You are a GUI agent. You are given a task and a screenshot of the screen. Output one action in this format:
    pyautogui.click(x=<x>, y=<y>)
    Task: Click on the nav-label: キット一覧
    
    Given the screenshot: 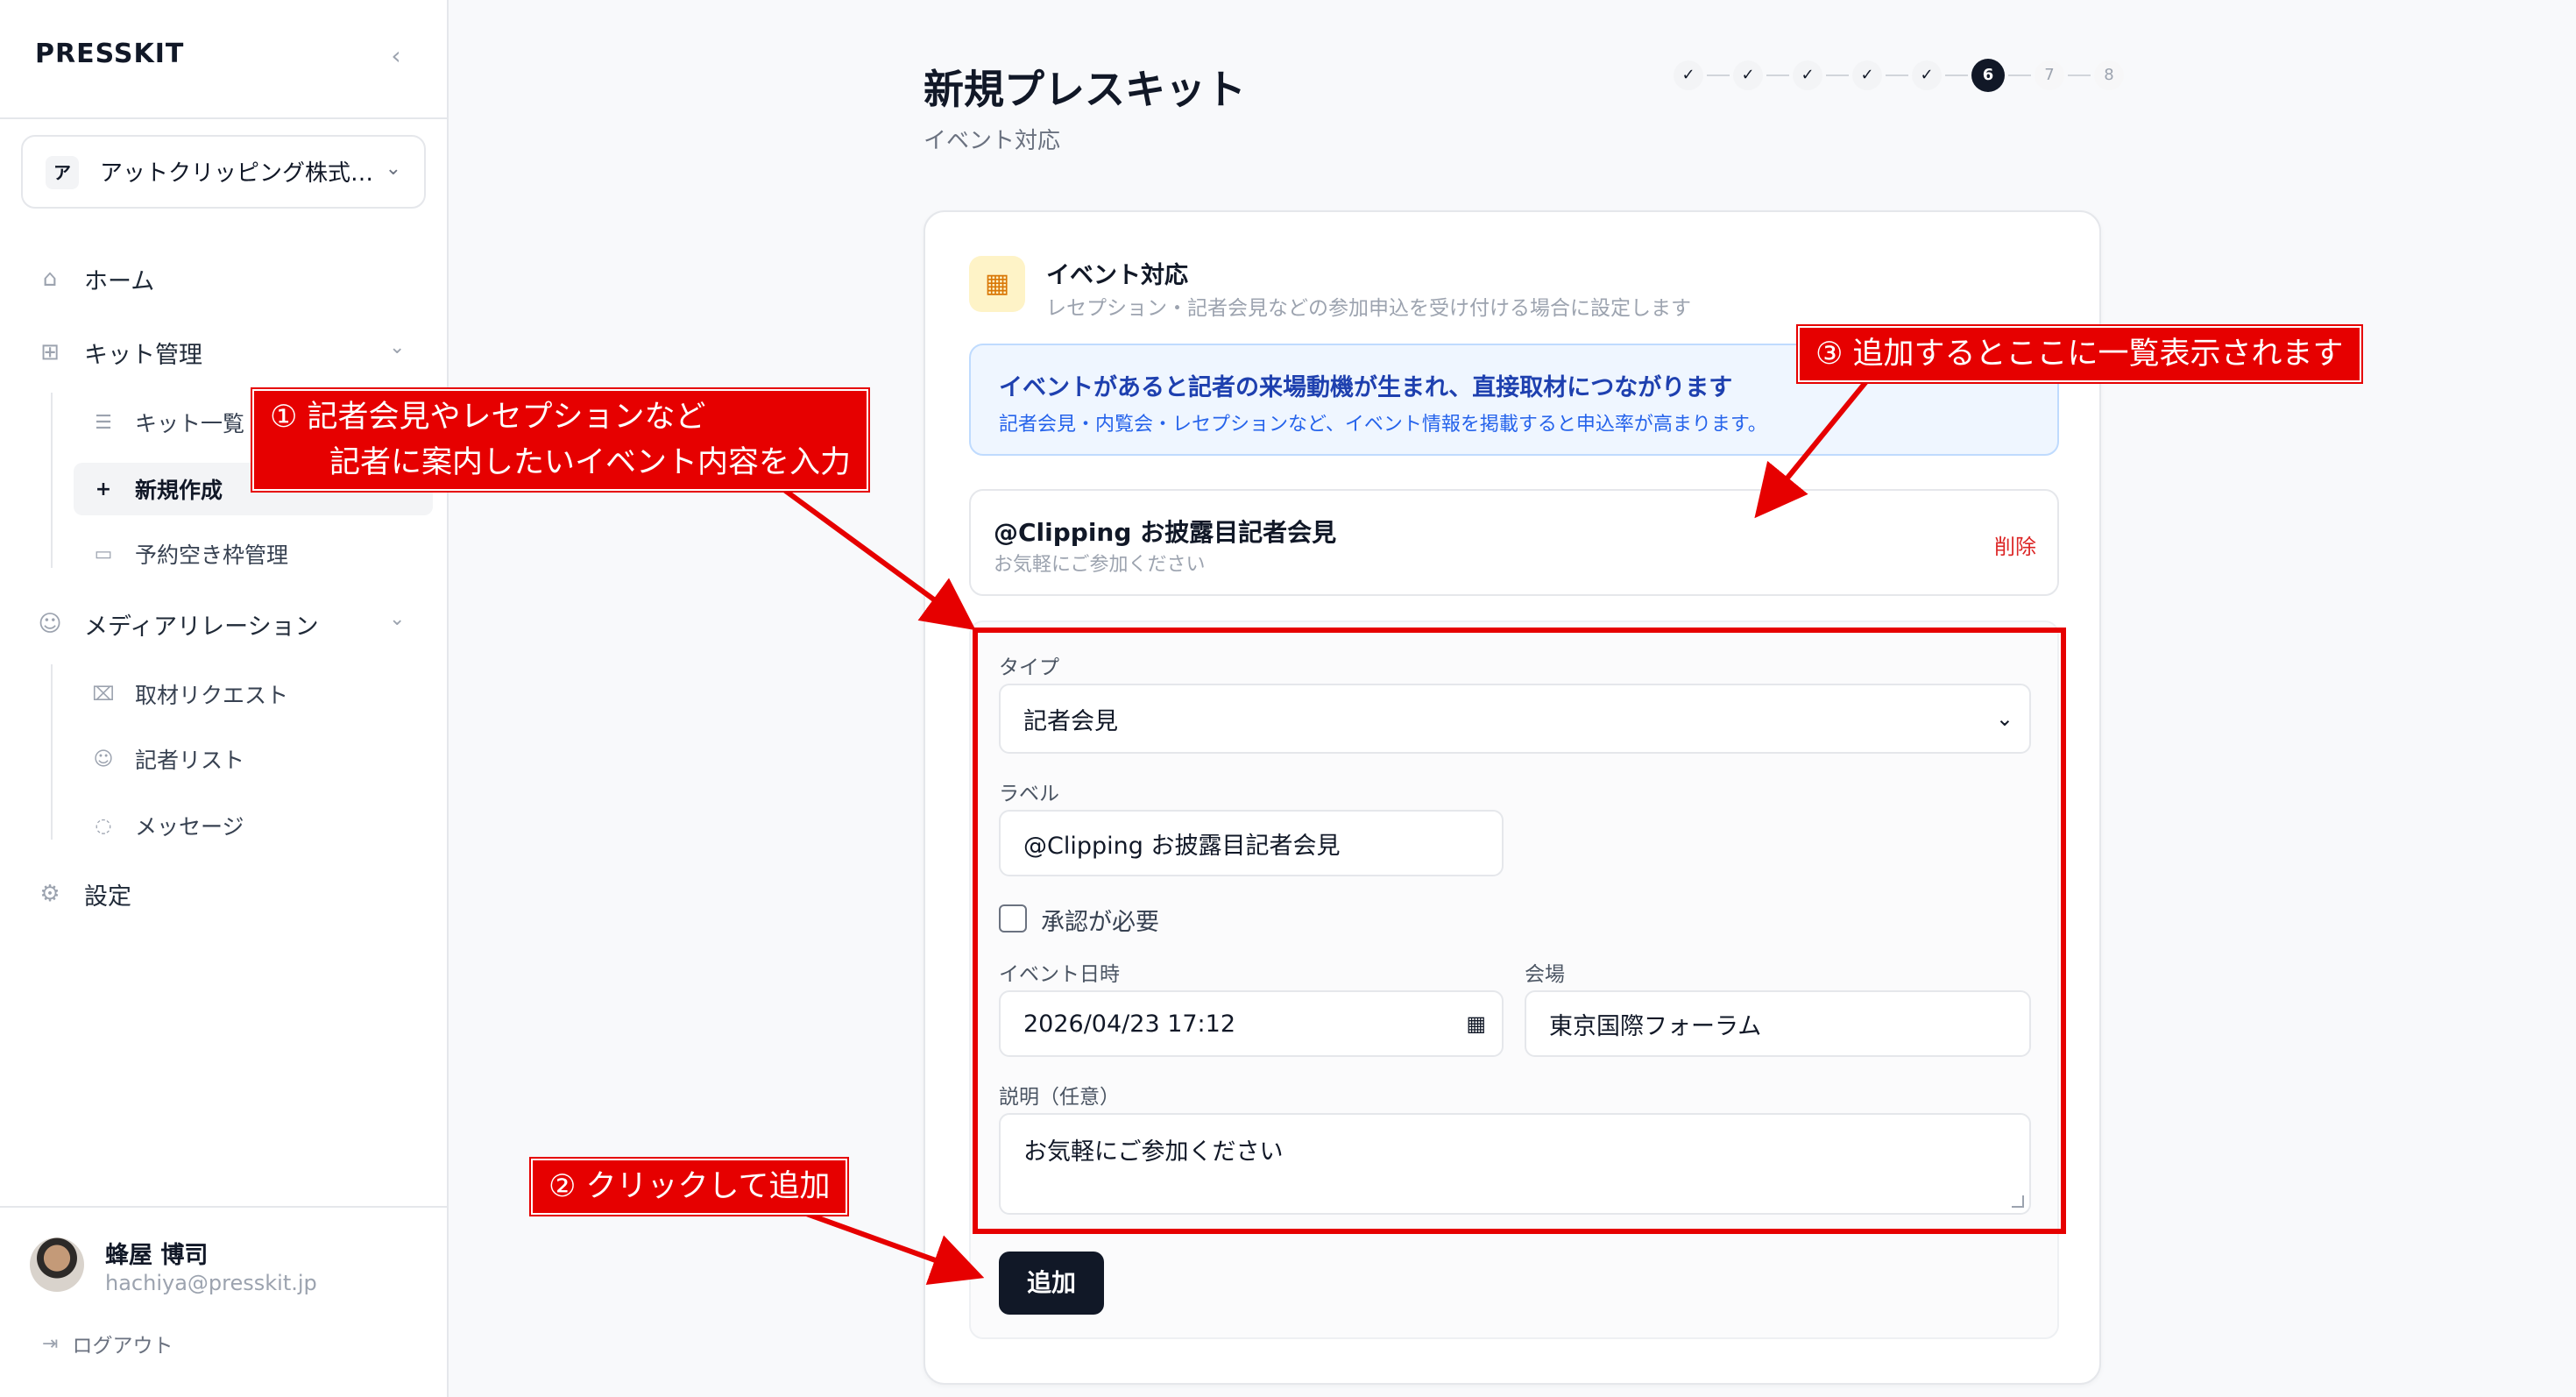 What is the action you would take?
    pyautogui.click(x=190, y=423)
    